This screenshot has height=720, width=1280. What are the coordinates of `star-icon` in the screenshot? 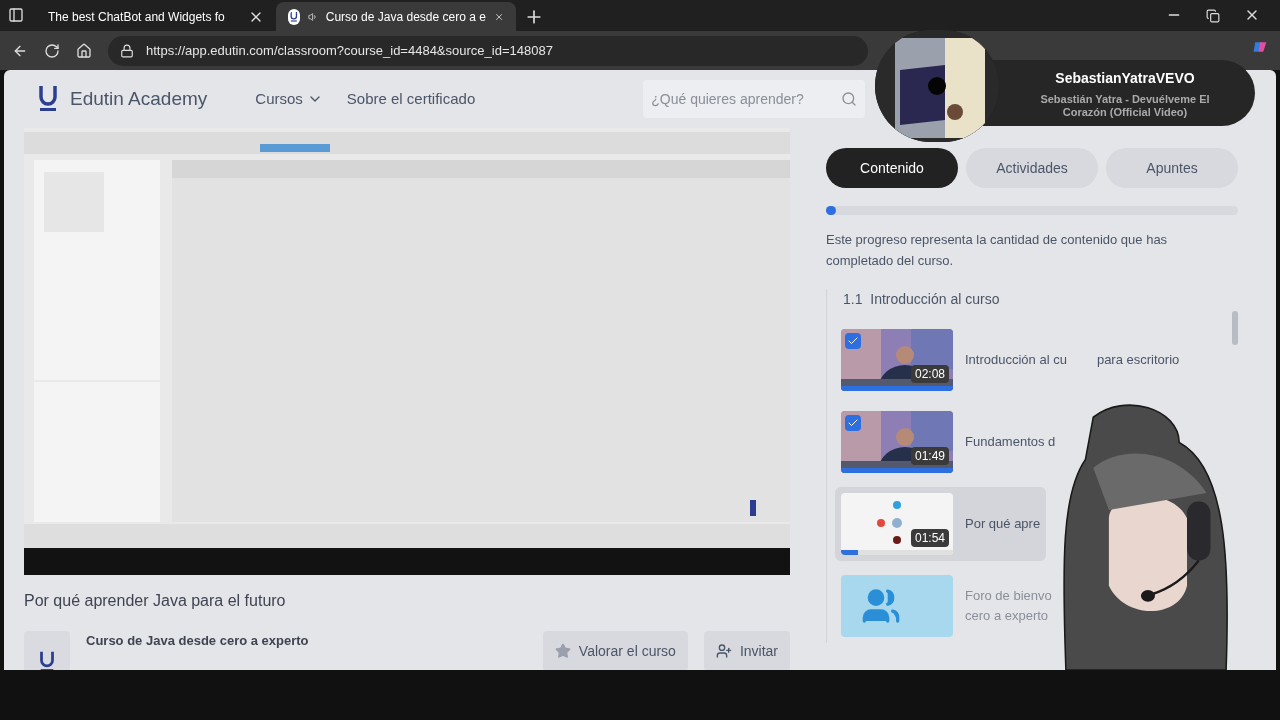 It's located at (562, 651).